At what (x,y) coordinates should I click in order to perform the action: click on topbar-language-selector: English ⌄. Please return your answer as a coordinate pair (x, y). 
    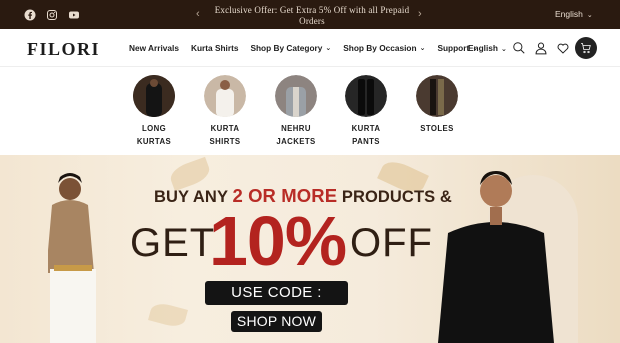
    Looking at the image, I should click on (574, 14).